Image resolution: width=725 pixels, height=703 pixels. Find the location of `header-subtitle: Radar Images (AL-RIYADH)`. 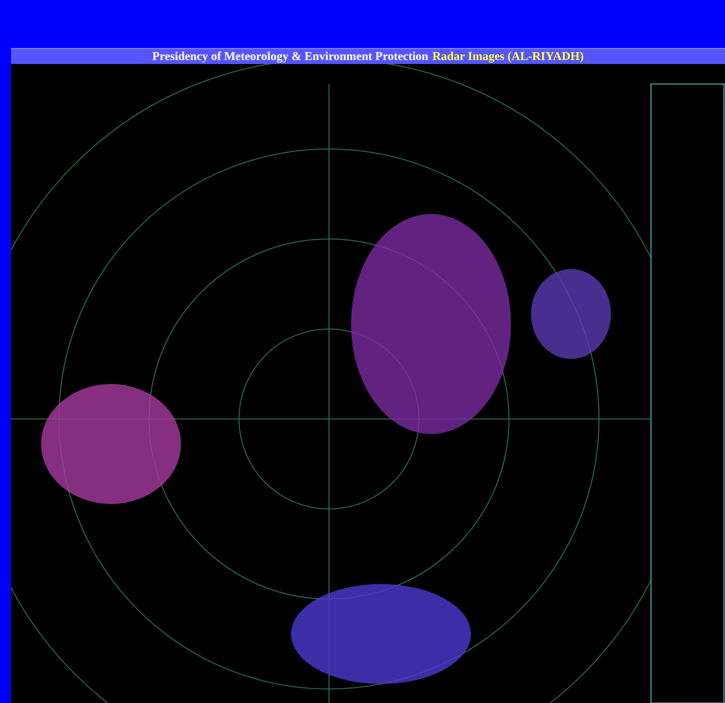

header-subtitle: Radar Images (AL-RIYADH) is located at coordinates (508, 56).